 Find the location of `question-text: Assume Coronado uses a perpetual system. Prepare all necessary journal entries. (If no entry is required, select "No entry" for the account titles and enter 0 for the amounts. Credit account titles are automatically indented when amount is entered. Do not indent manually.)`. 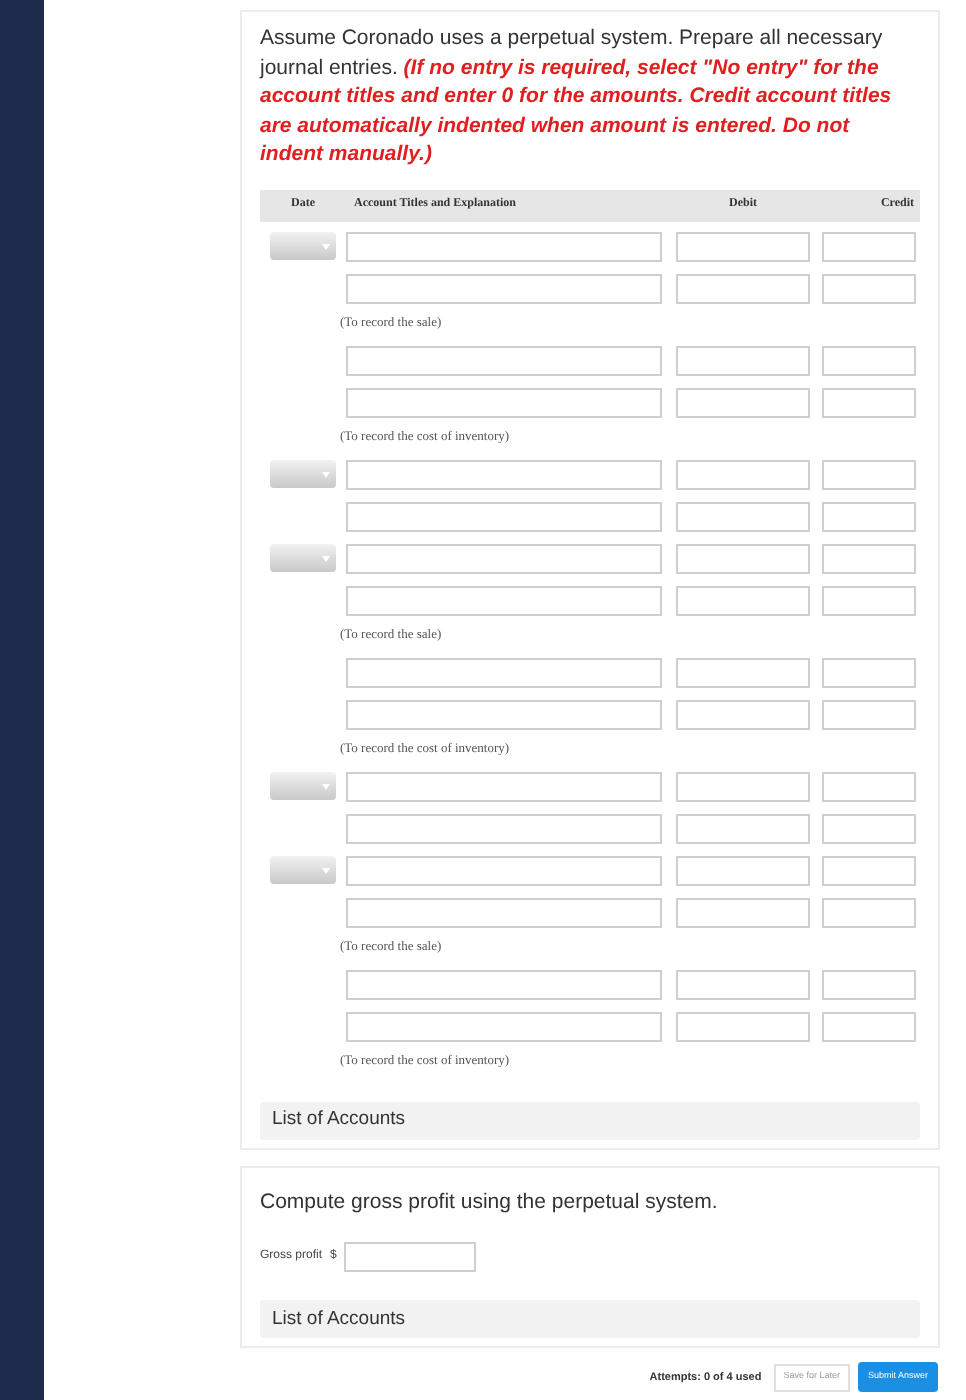

question-text: Assume Coronado uses a perpetual system. Prepare all necessary journal entries. (If no entry is required, select "No entry" for the account titles and enter 0 for the amounts. Credit account titles are automatically indented when amount is entered. Do not indent manually.) is located at coordinates (577, 96).